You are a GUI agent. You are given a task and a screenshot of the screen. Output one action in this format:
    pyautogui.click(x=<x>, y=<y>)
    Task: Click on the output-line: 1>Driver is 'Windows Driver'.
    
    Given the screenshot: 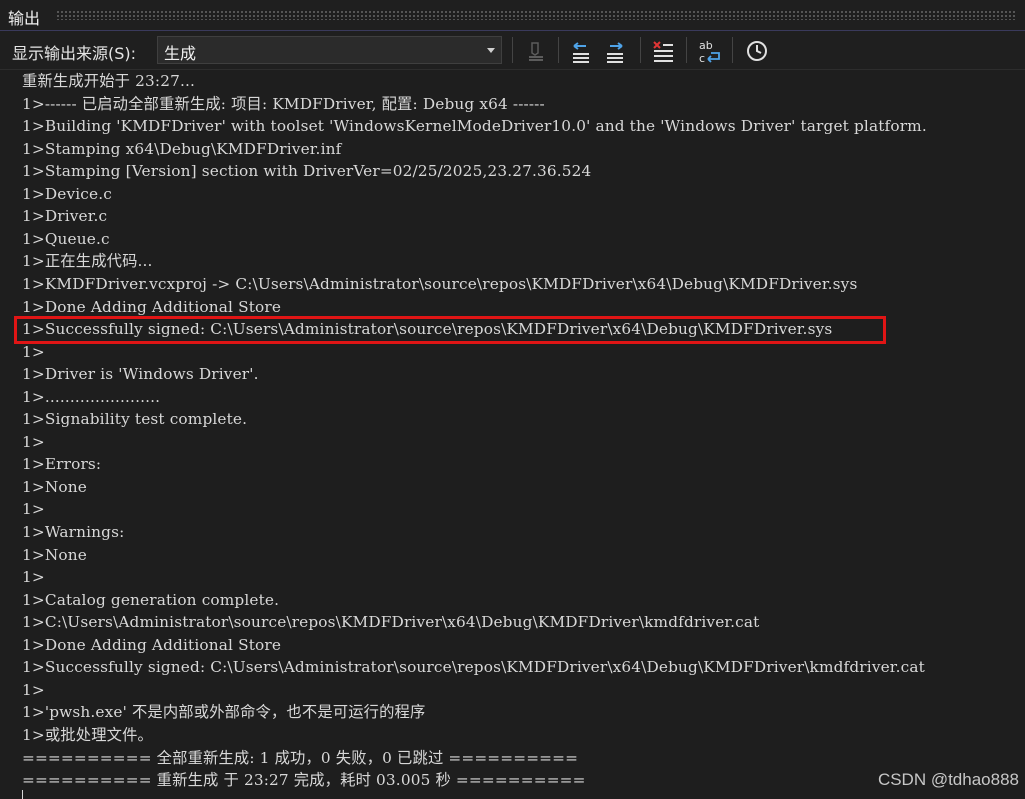 What is the action you would take?
    pyautogui.click(x=140, y=374)
    